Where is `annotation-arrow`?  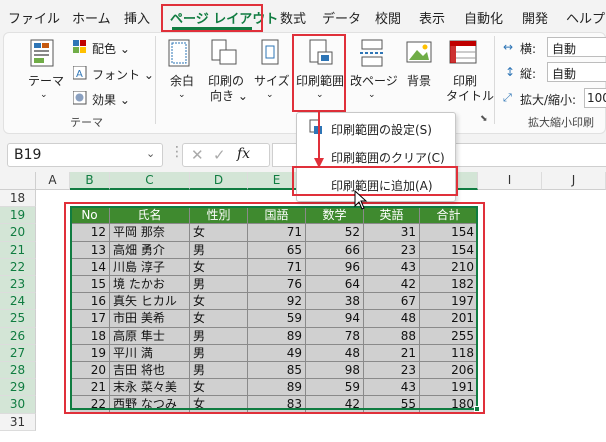
annotation-arrow is located at coordinates (319, 140).